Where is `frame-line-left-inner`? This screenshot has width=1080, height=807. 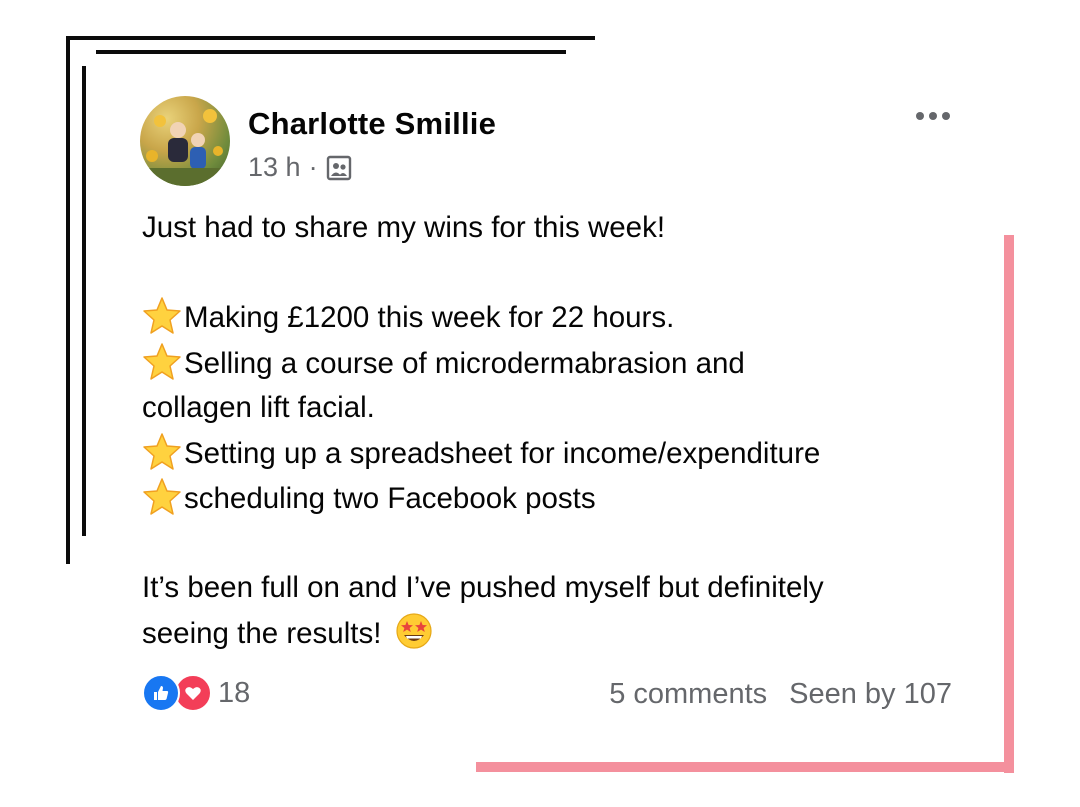 frame-line-left-inner is located at coordinates (84, 301).